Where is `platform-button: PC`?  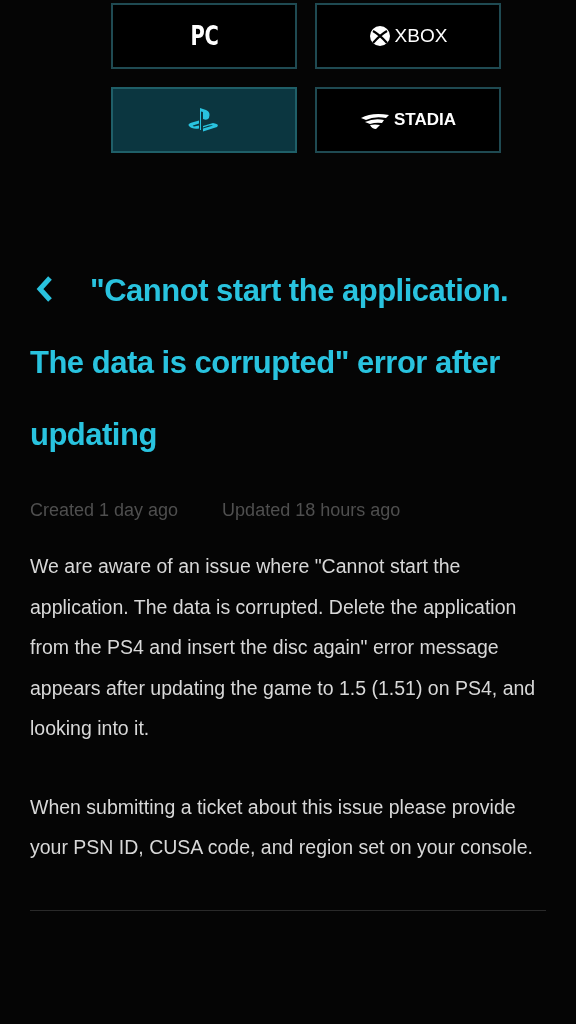
platform-button: PC is located at coordinates (204, 36).